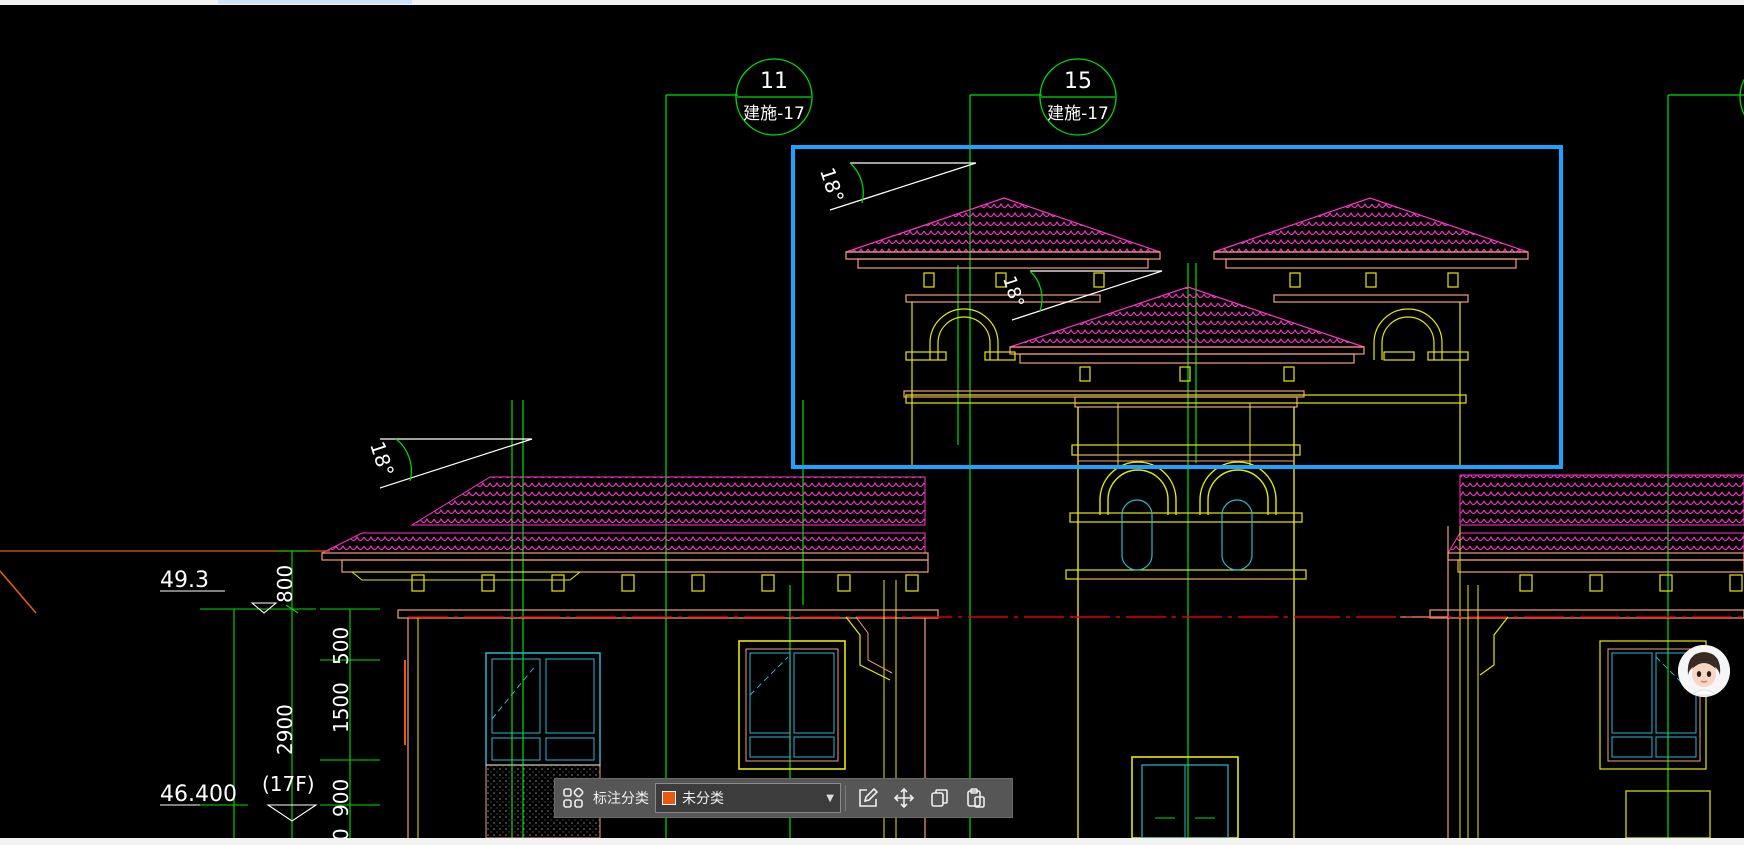 This screenshot has height=845, width=1744. What do you see at coordinates (1013, 291) in the screenshot?
I see `angle-label-upper-mid: 18°` at bounding box center [1013, 291].